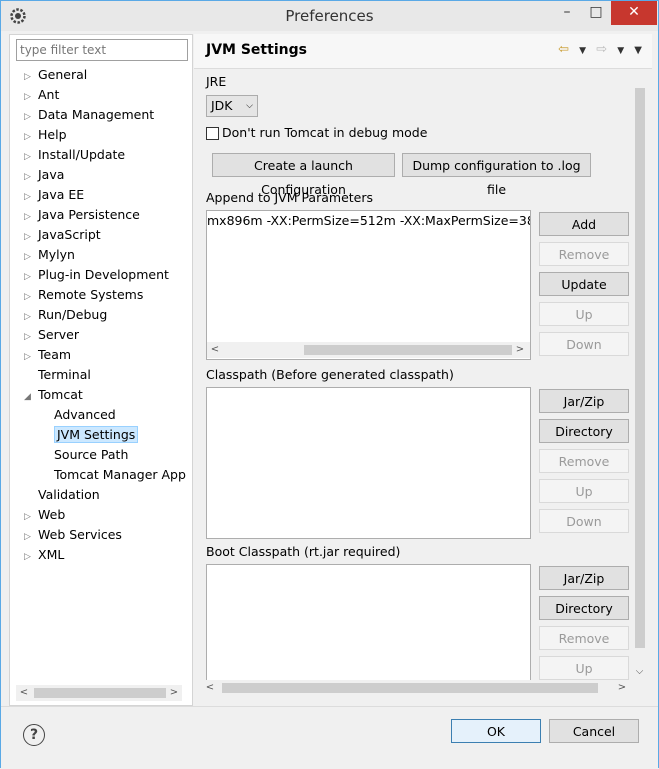  What do you see at coordinates (69, 494) in the screenshot?
I see `tree-item-label: Validation` at bounding box center [69, 494].